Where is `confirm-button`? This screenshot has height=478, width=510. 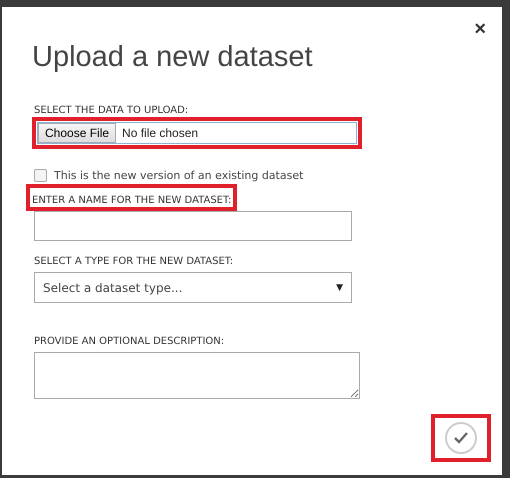
confirm-button is located at coordinates (461, 438).